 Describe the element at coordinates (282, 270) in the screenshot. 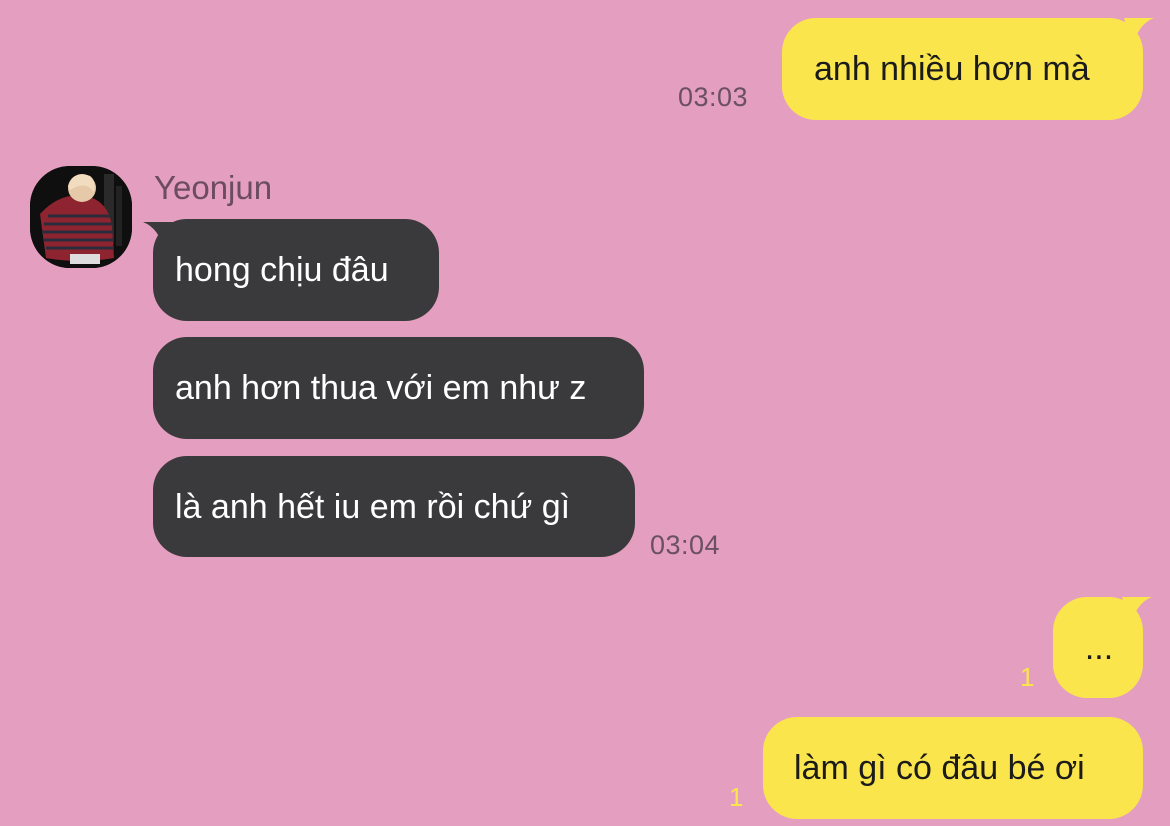

I see `message-text: hong chịu đâu` at that location.